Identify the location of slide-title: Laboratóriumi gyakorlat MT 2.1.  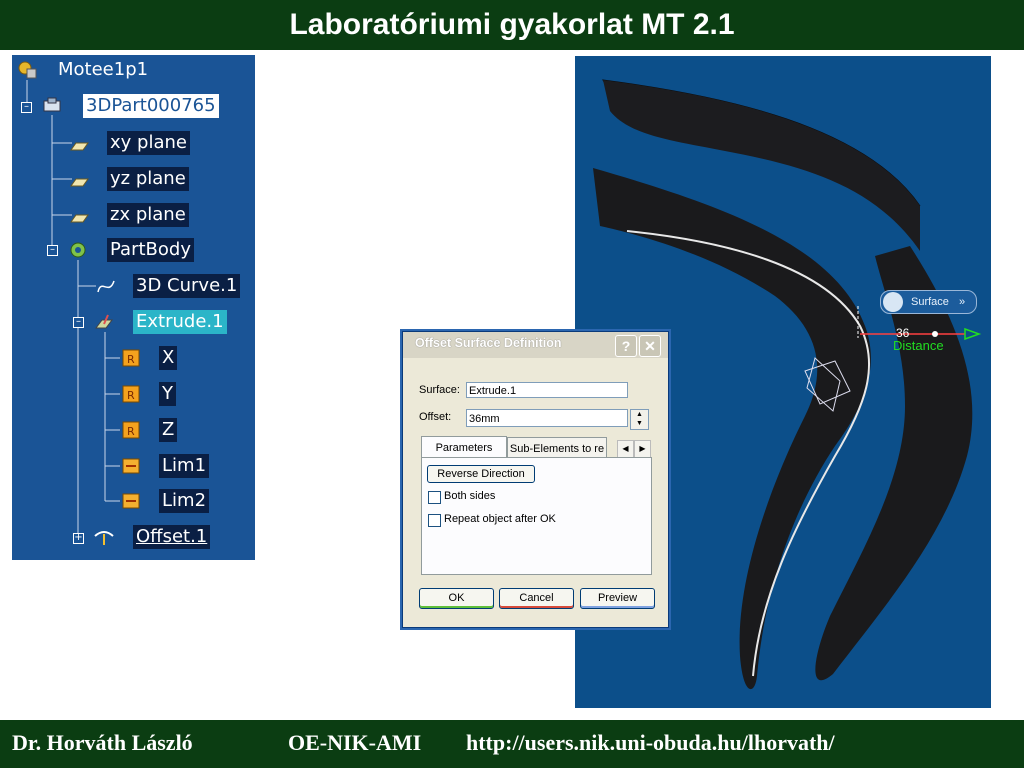
(512, 25).